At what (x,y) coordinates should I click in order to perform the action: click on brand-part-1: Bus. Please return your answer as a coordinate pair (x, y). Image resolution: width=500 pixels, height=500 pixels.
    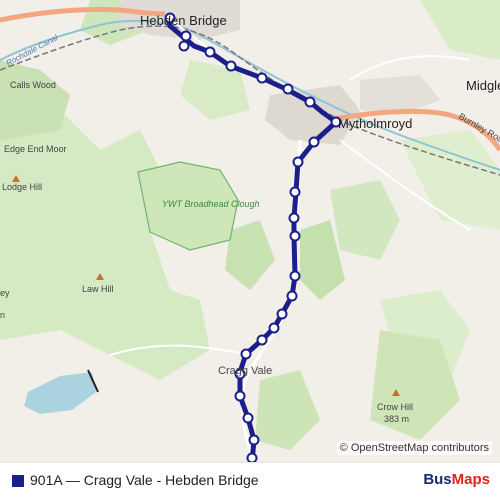
    Looking at the image, I should click on (437, 479).